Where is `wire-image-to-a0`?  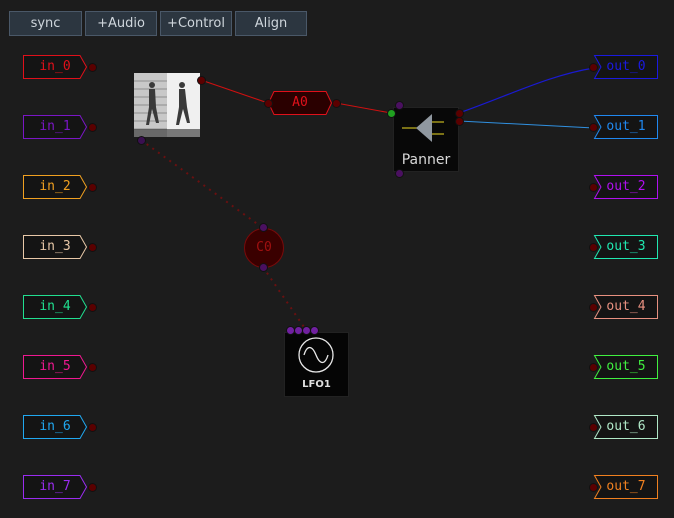
wire-image-to-a0 is located at coordinates (234, 91).